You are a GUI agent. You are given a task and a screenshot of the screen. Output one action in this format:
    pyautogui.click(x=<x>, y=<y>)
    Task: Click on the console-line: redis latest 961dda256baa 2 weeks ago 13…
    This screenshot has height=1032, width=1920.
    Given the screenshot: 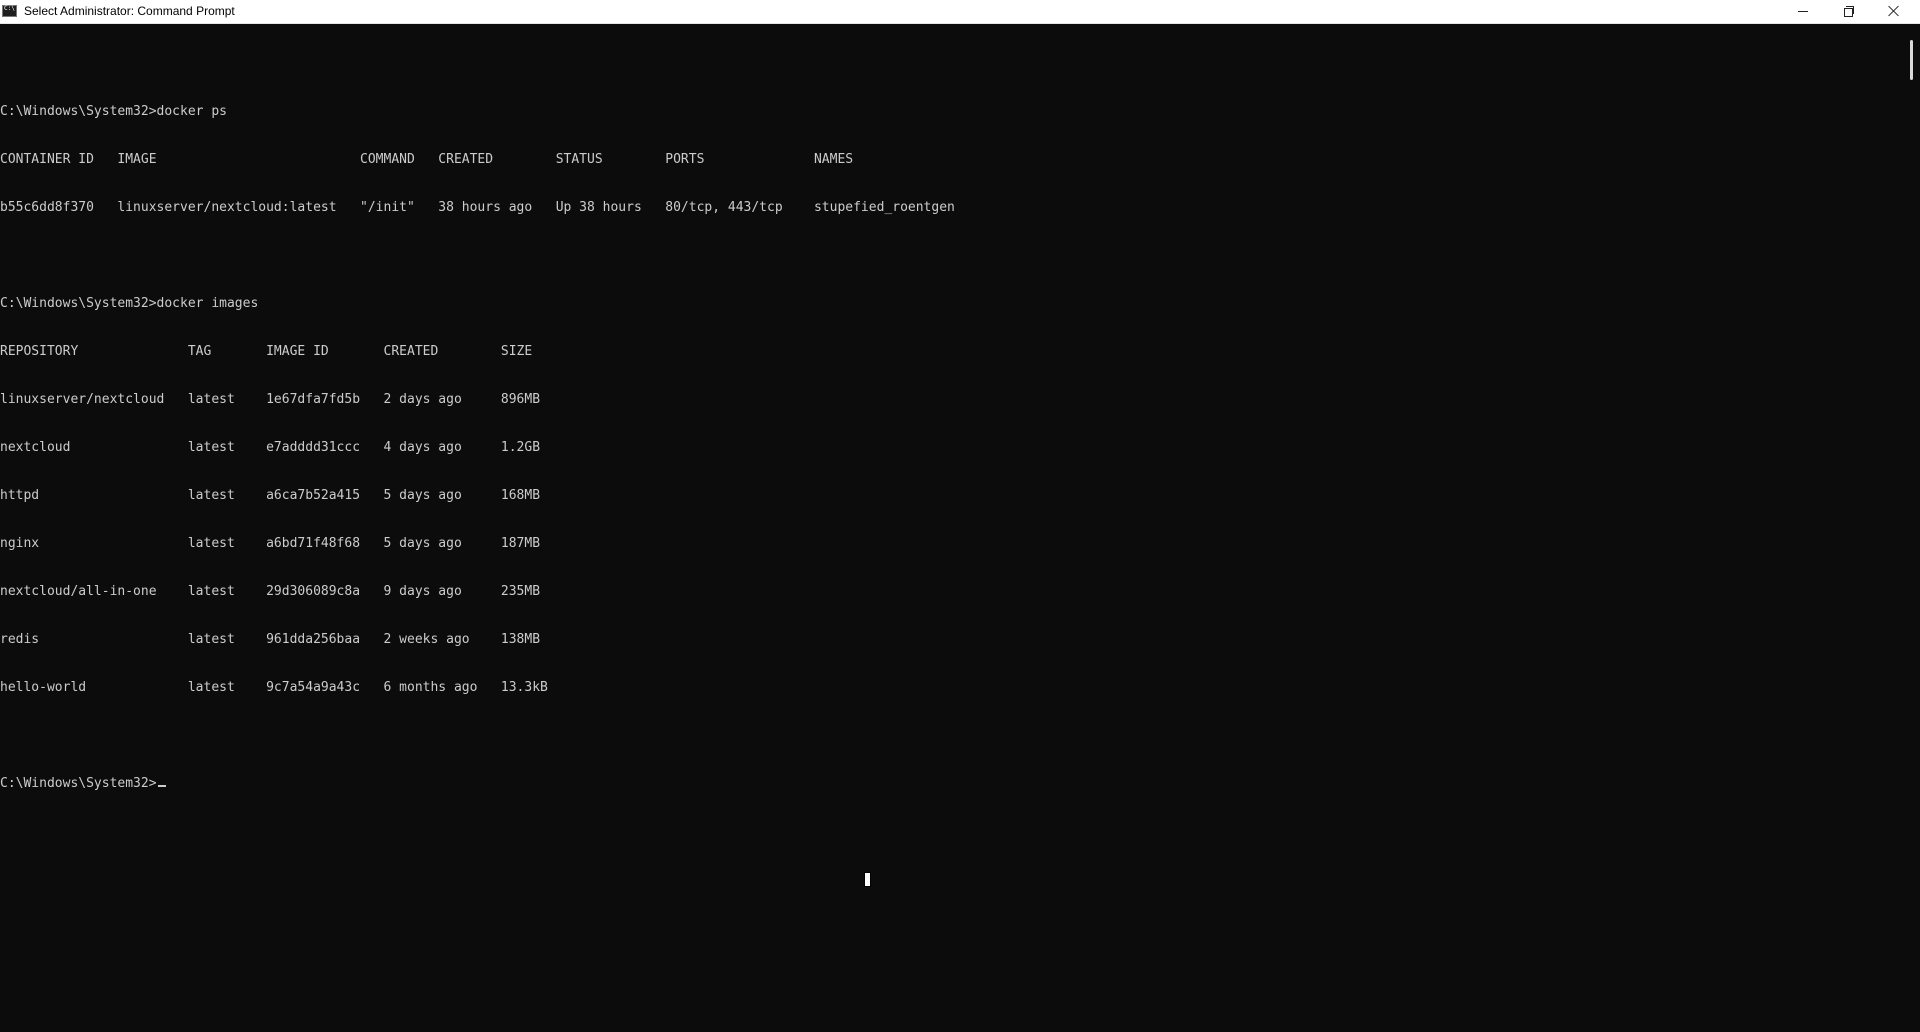 What is the action you would take?
    pyautogui.click(x=270, y=639)
    